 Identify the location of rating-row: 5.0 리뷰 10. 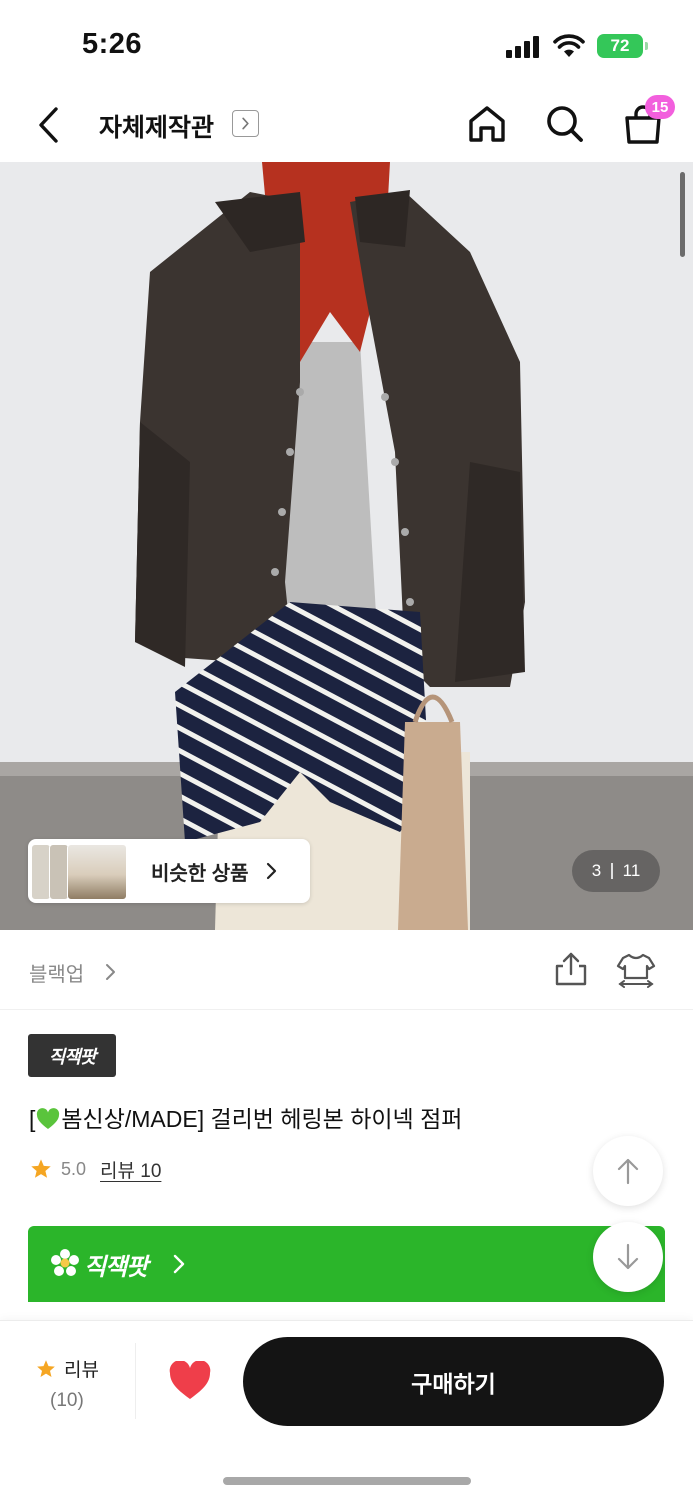
(95, 1169).